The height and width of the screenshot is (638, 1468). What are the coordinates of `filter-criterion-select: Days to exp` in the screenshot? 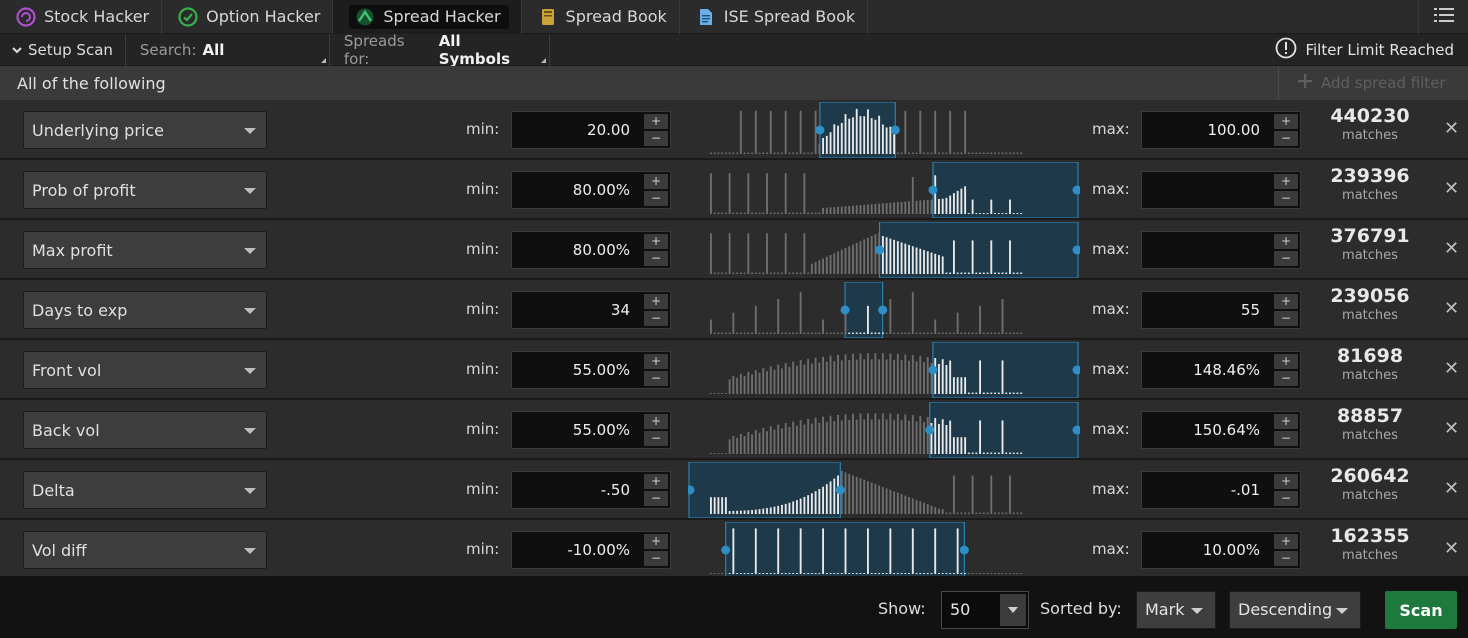 It's located at (145, 310).